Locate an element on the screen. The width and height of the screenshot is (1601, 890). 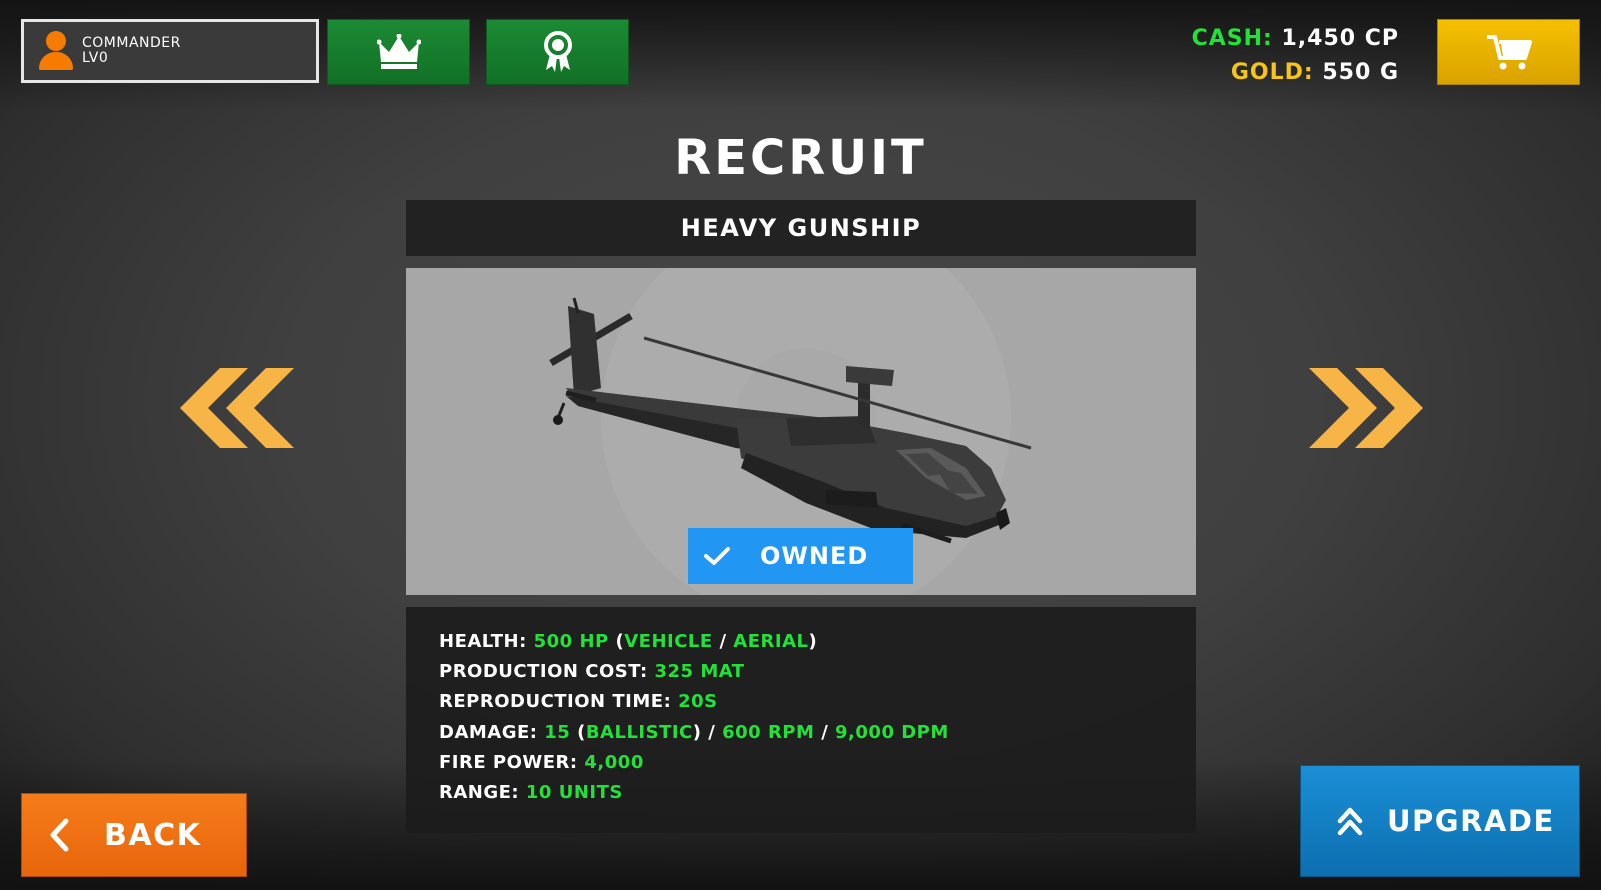
stat-damage-rpm: 600 RPM is located at coordinates (768, 732).